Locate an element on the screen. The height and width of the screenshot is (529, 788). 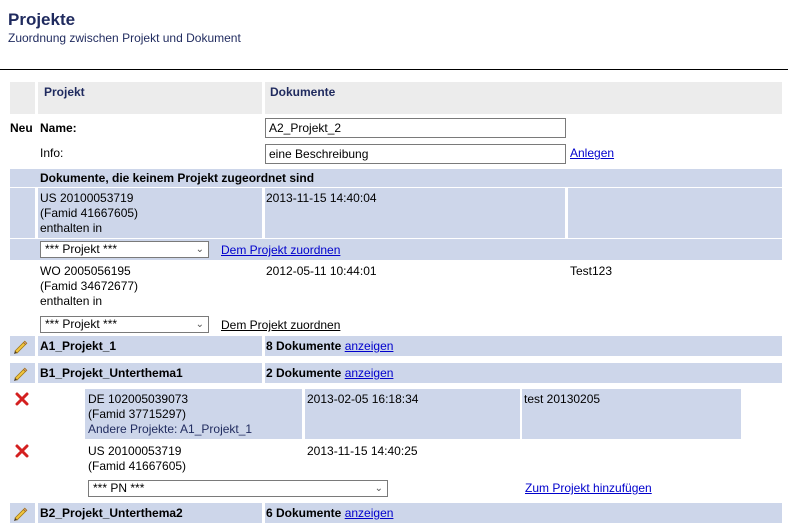
doc1-date-cell: 2013-11-15 14:40:04 is located at coordinates (415, 213).